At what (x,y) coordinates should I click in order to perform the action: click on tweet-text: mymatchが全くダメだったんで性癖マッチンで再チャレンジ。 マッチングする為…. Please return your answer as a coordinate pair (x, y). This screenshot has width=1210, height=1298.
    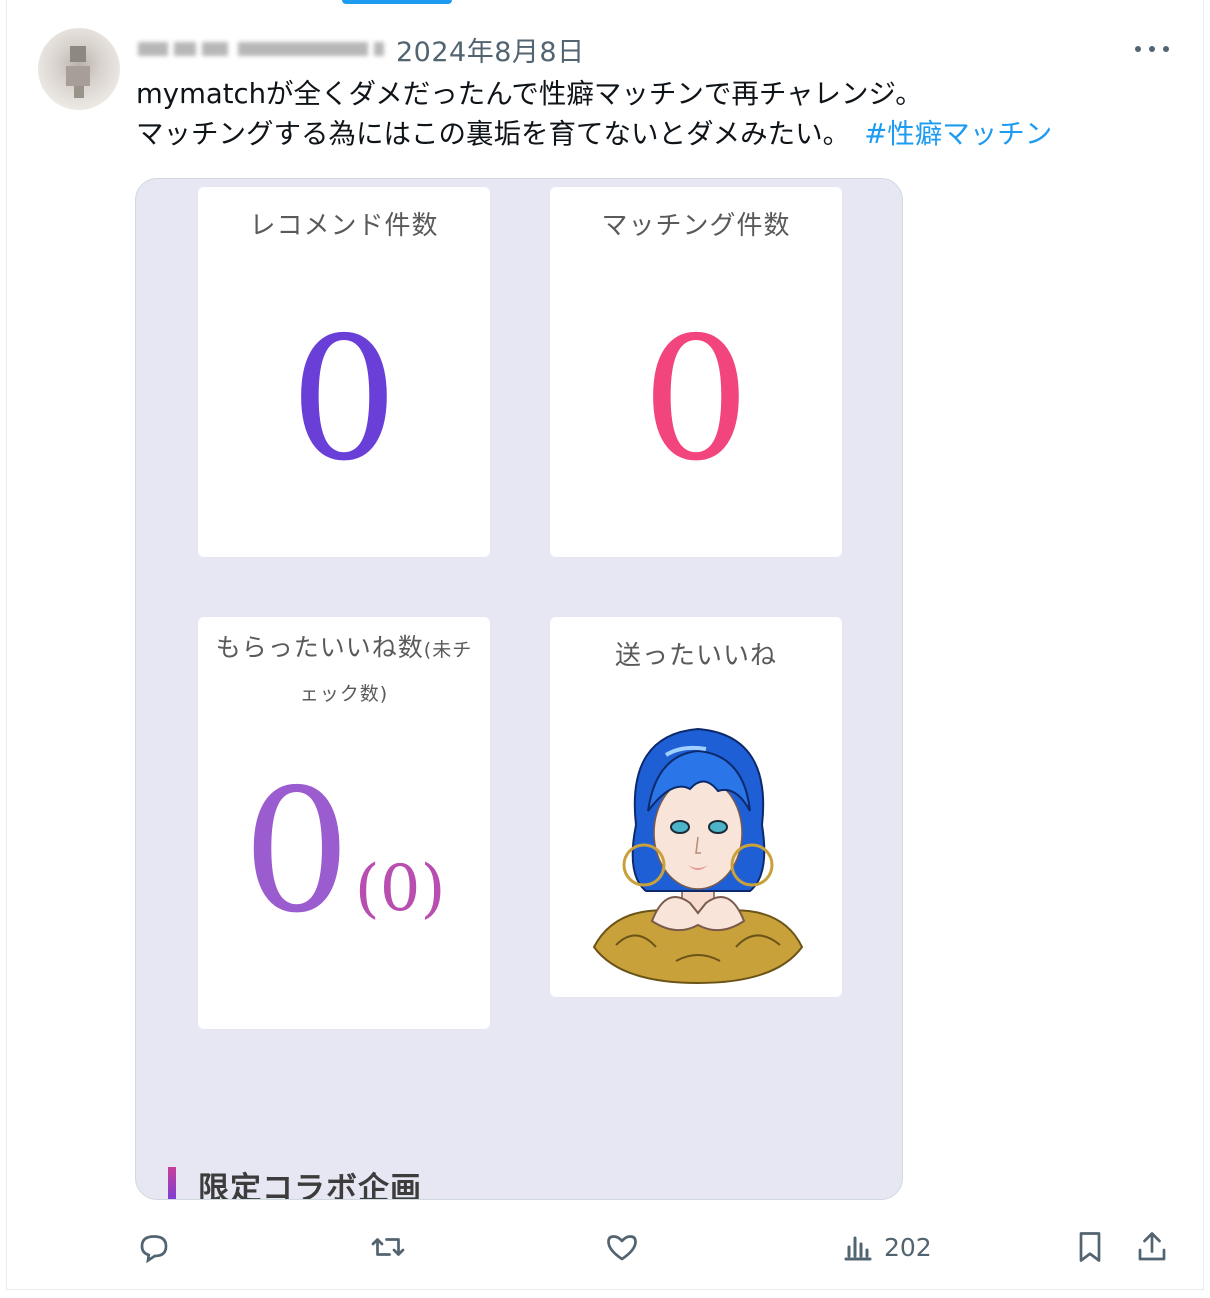
    Looking at the image, I should click on (656, 114).